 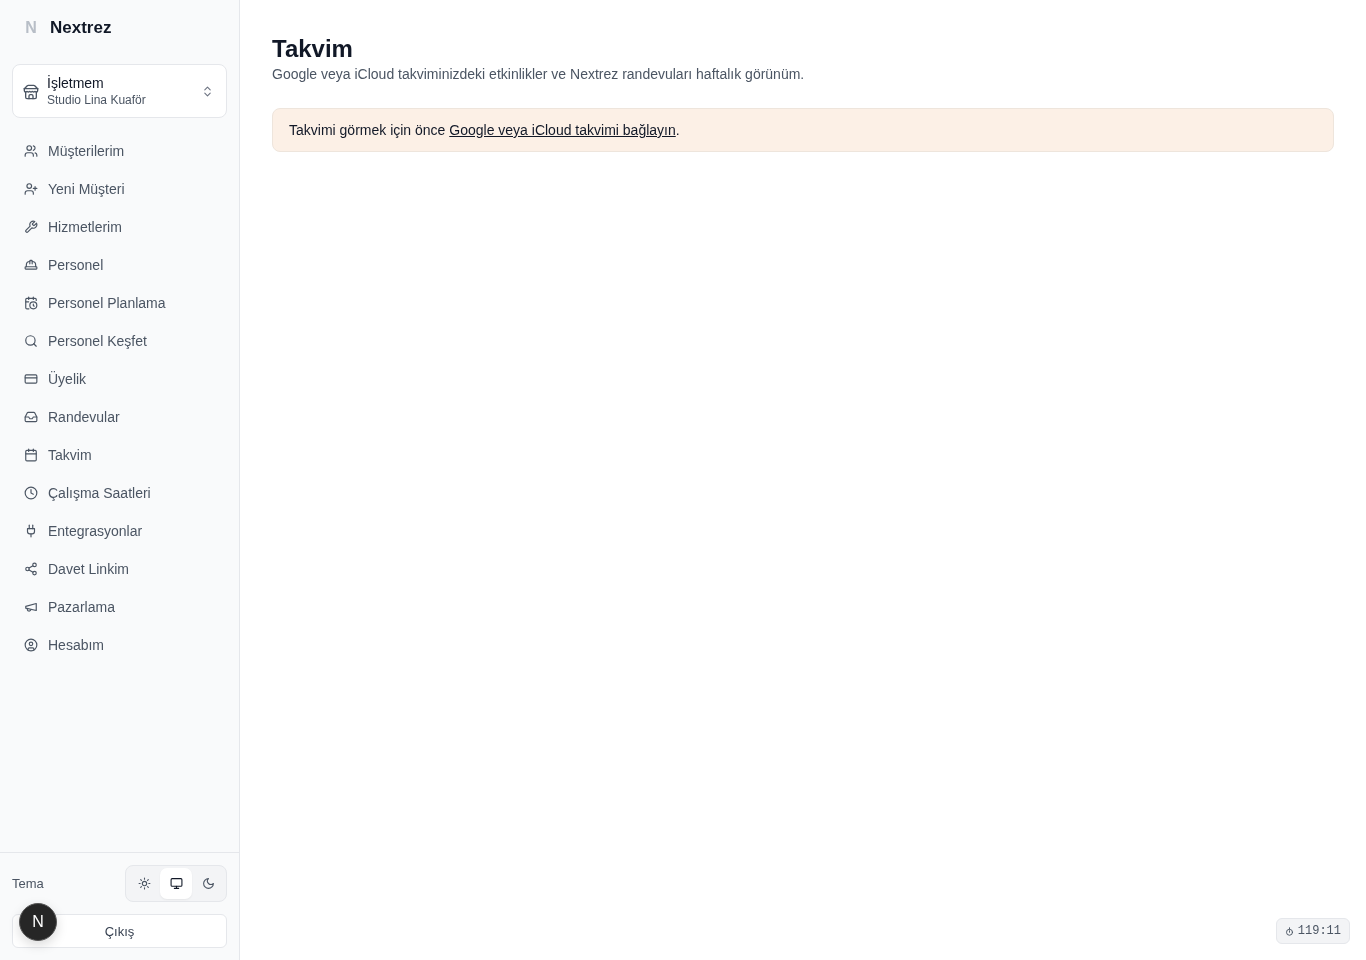 What do you see at coordinates (31, 28) in the screenshot?
I see `logo-mark: N` at bounding box center [31, 28].